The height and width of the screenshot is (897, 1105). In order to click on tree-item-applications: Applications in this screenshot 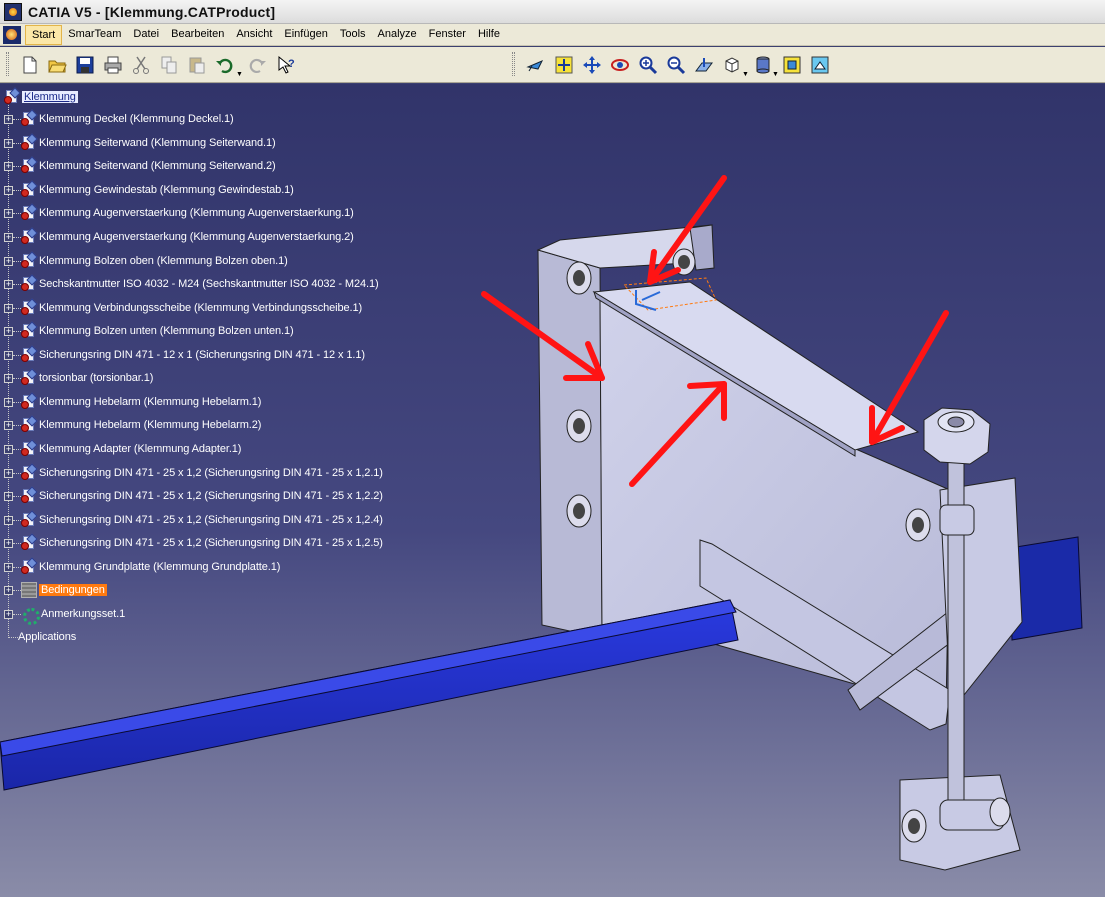, I will do `click(42, 637)`.